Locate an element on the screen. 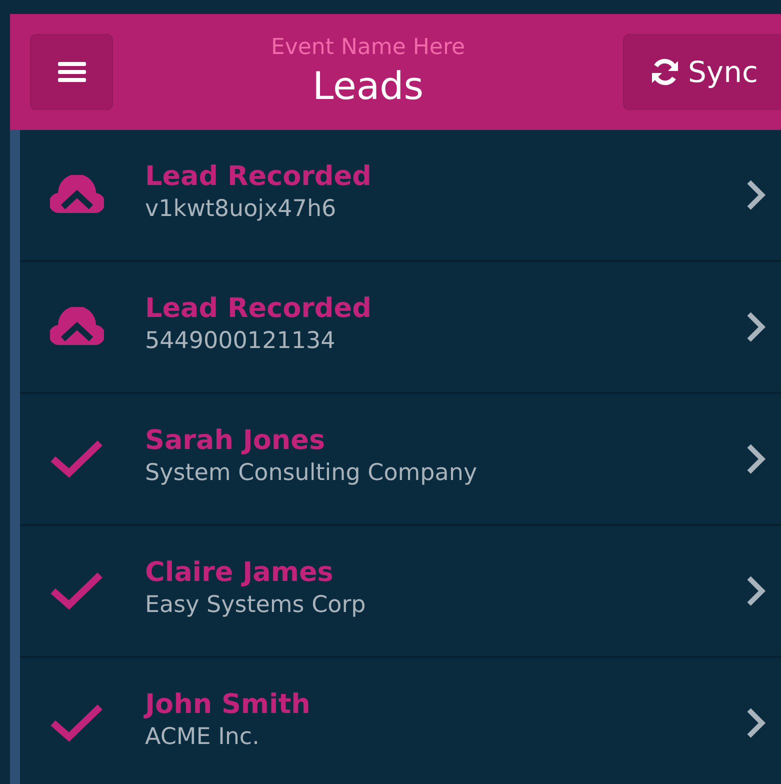 This screenshot has height=784, width=781. lead-title: Claire James is located at coordinates (239, 572).